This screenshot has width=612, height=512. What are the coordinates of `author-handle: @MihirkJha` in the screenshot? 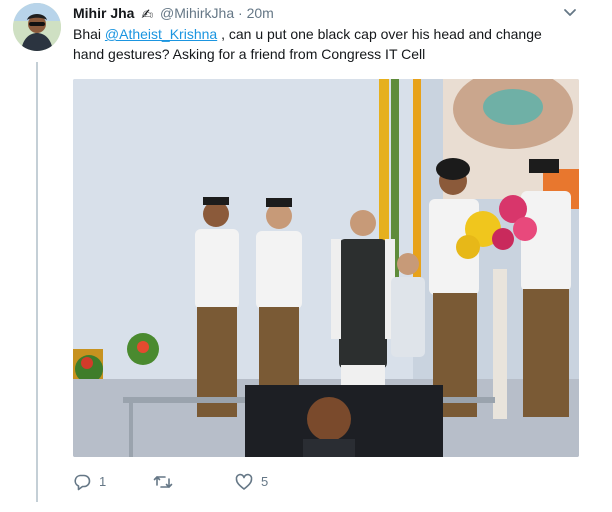 It's located at (197, 13).